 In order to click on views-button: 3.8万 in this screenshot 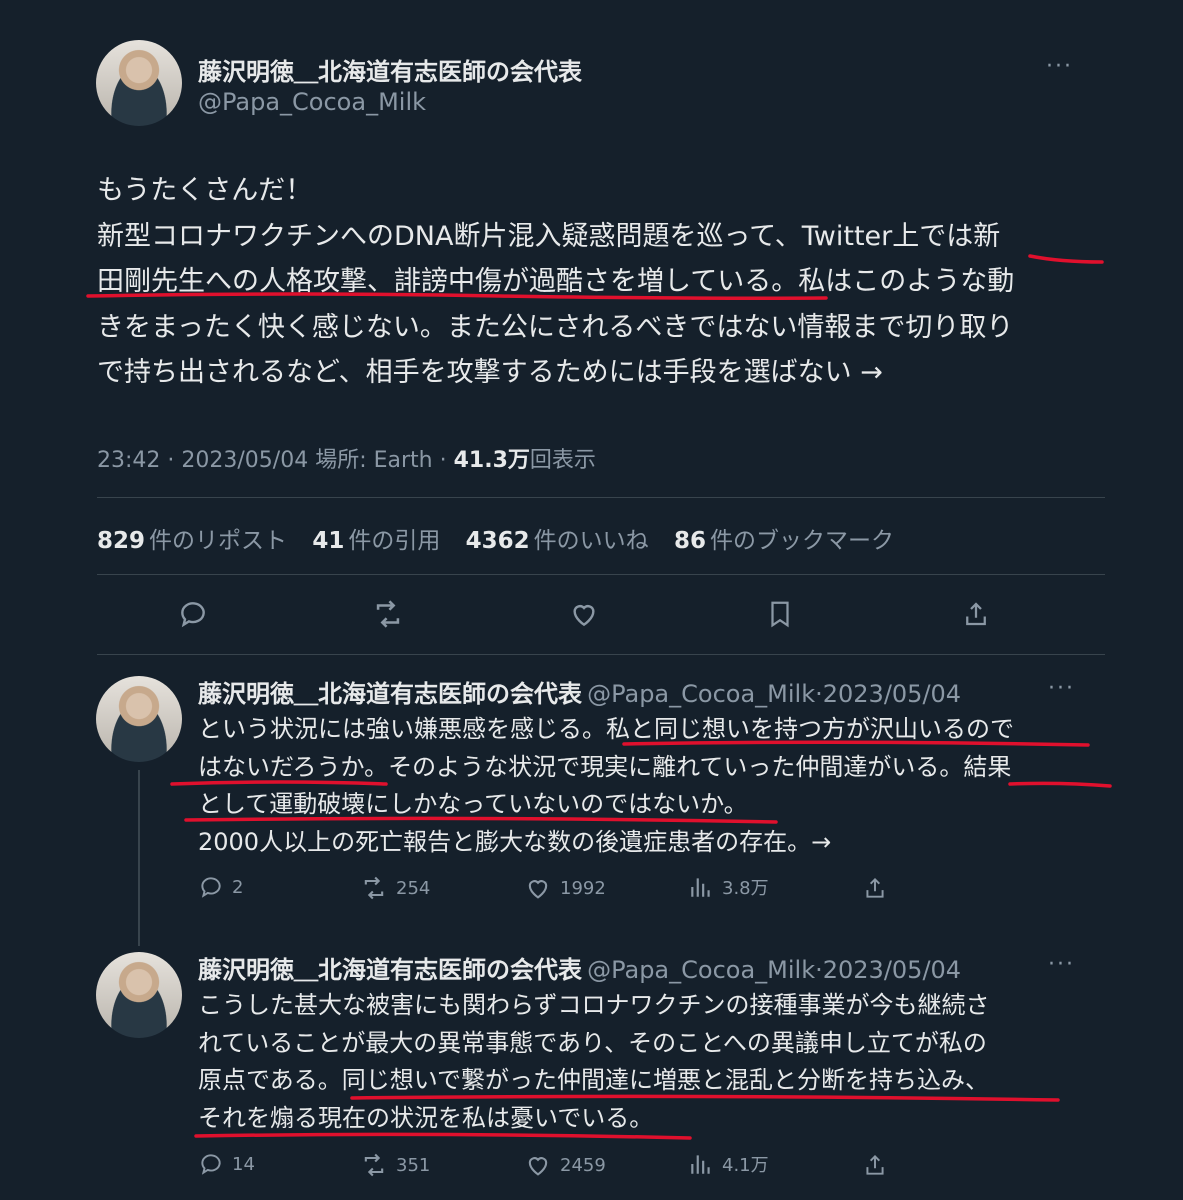, I will do `click(728, 887)`.